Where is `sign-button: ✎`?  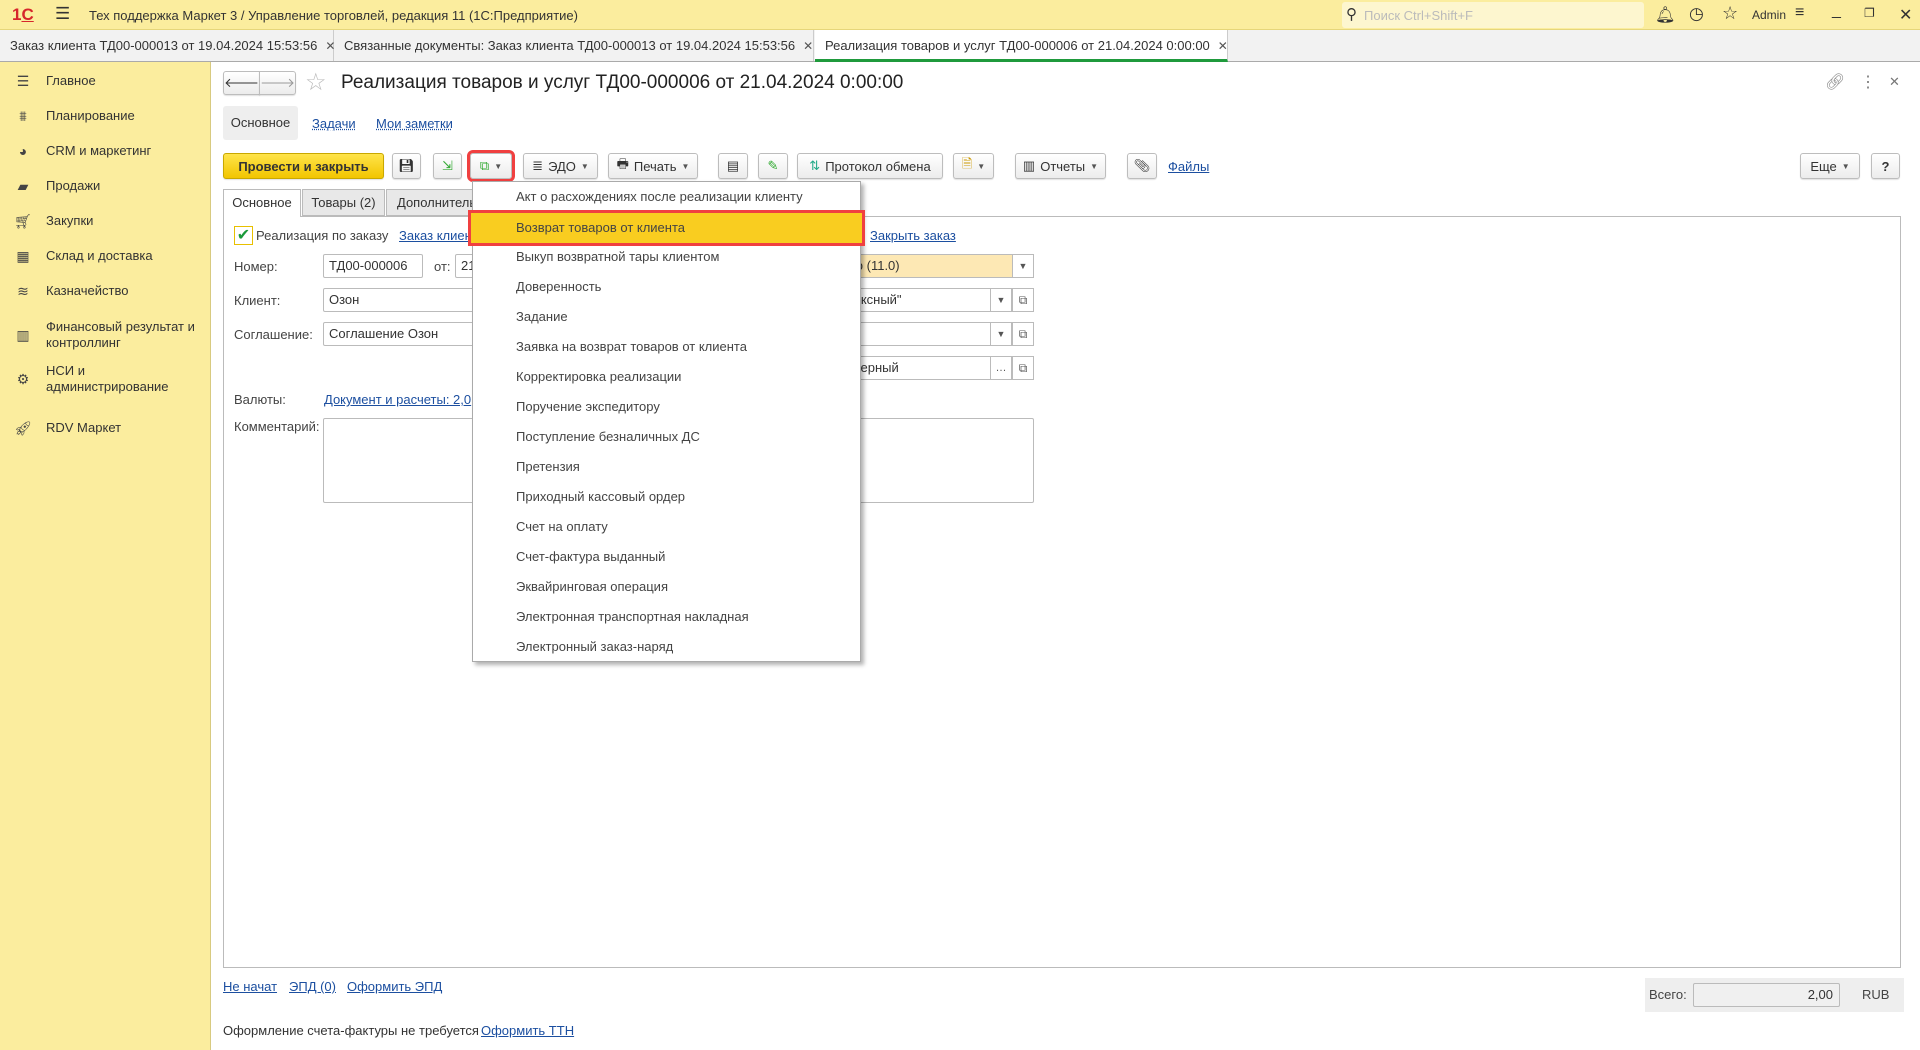
sign-button: ✎ is located at coordinates (773, 166).